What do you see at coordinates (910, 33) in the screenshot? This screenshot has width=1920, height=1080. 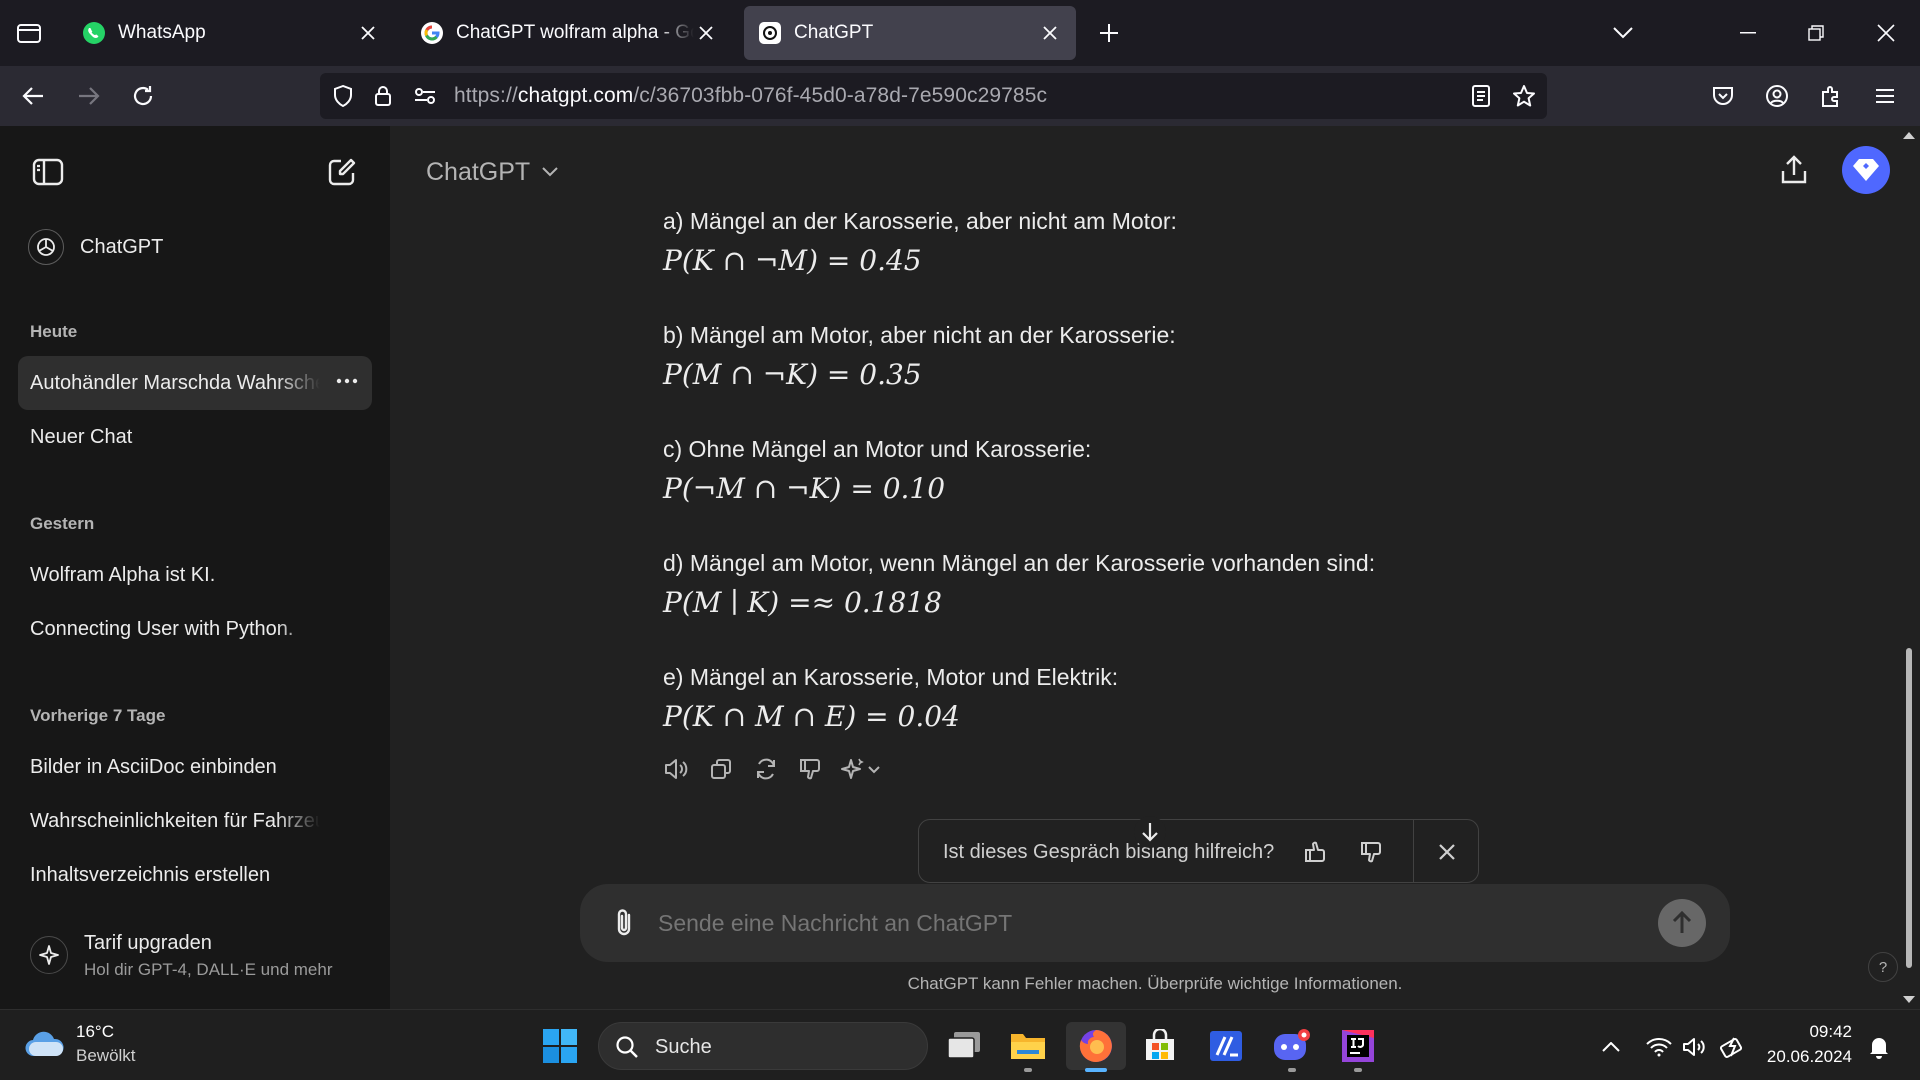 I see `tab-chatgpt: ChatGPT` at bounding box center [910, 33].